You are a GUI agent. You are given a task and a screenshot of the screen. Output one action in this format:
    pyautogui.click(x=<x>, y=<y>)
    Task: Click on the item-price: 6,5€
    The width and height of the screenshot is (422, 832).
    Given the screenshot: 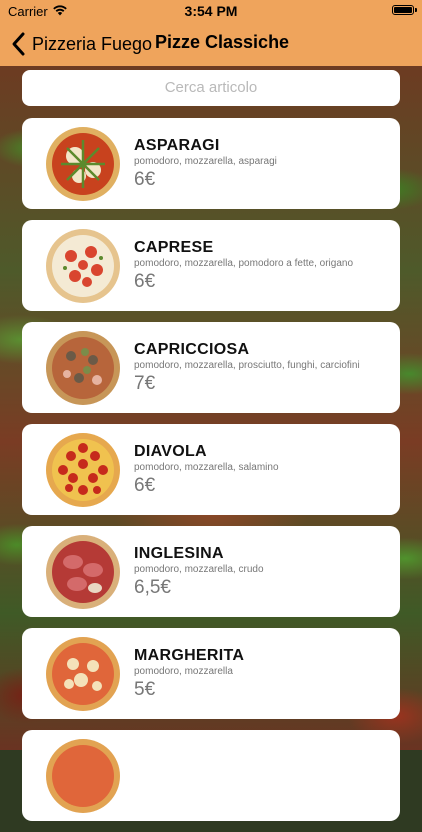 What is the action you would take?
    pyautogui.click(x=152, y=587)
    